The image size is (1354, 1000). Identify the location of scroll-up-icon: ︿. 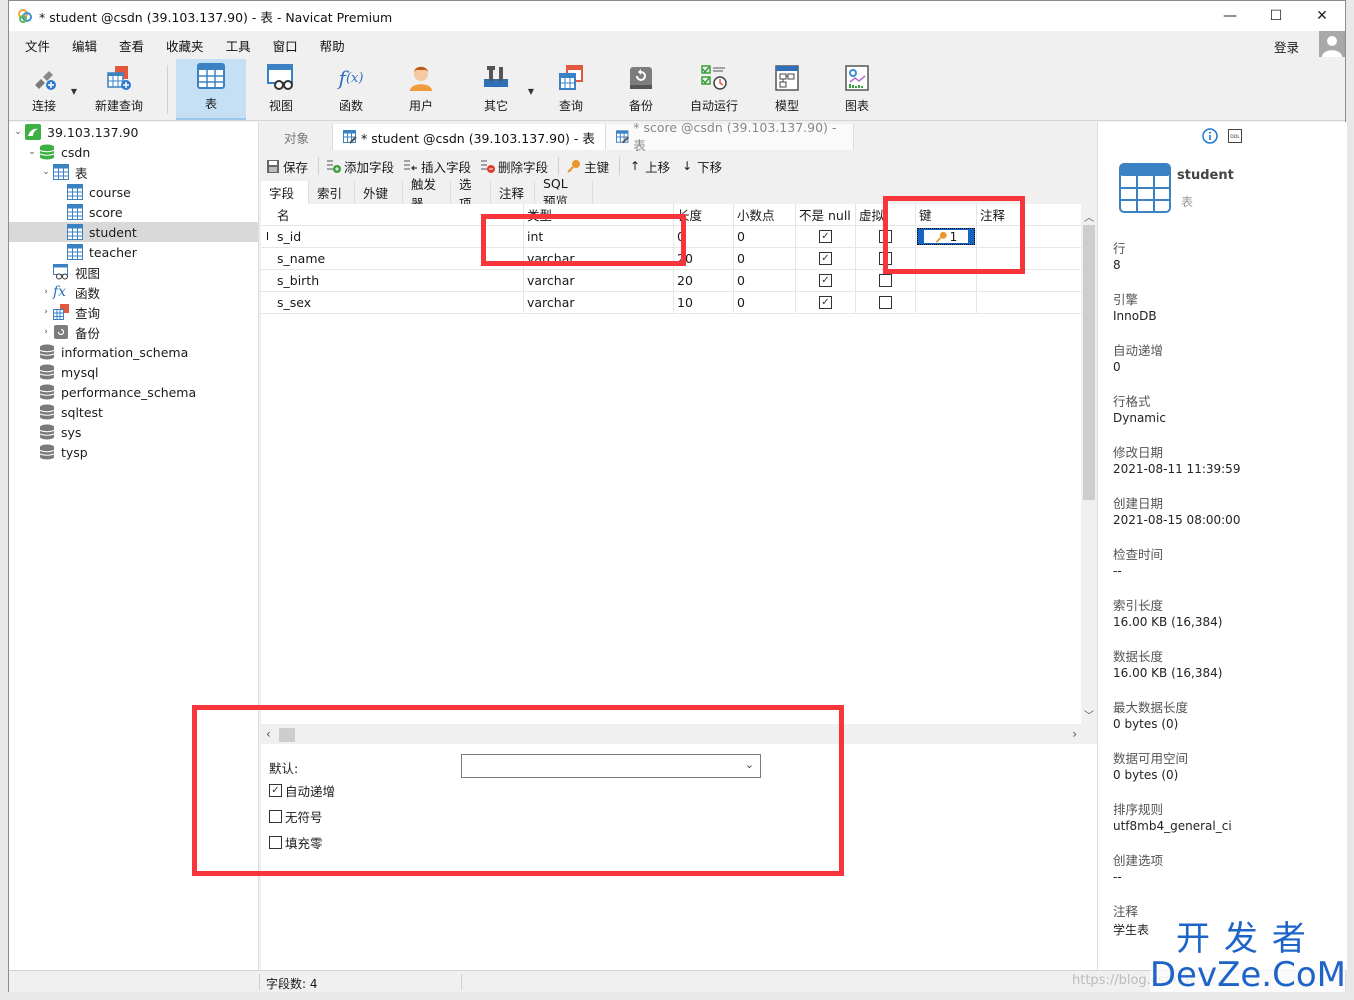
(1089, 216).